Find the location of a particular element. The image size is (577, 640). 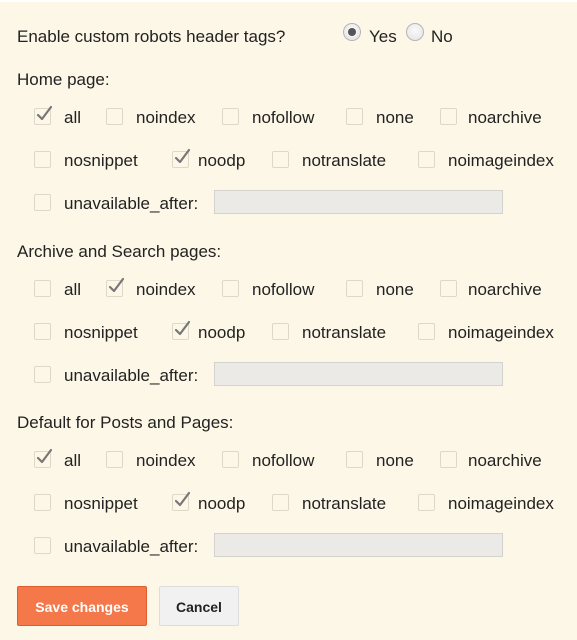

section-title: Home page: is located at coordinates (63, 79).